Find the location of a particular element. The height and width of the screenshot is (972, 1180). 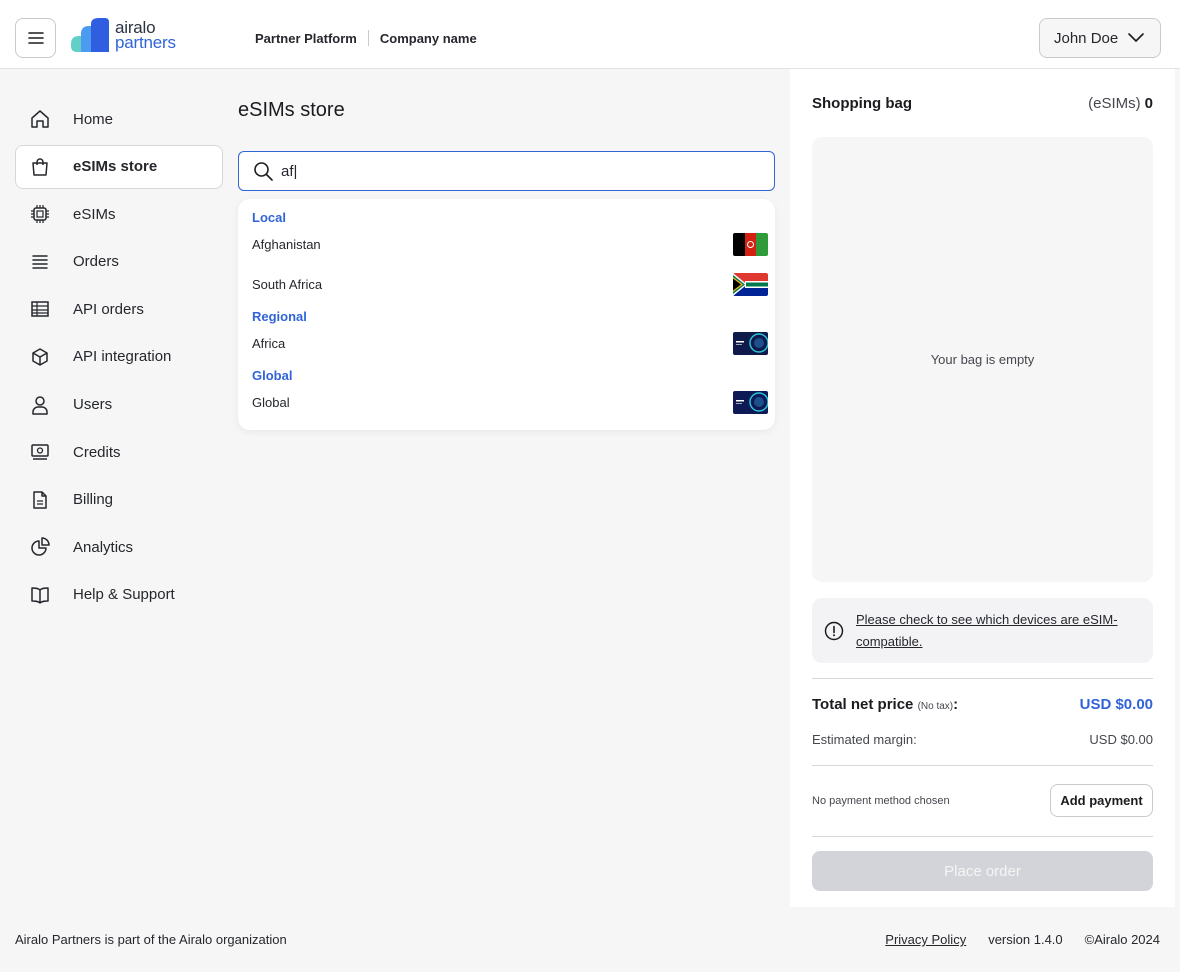

total-net-price-label: Total net price (No tax): is located at coordinates (885, 704).